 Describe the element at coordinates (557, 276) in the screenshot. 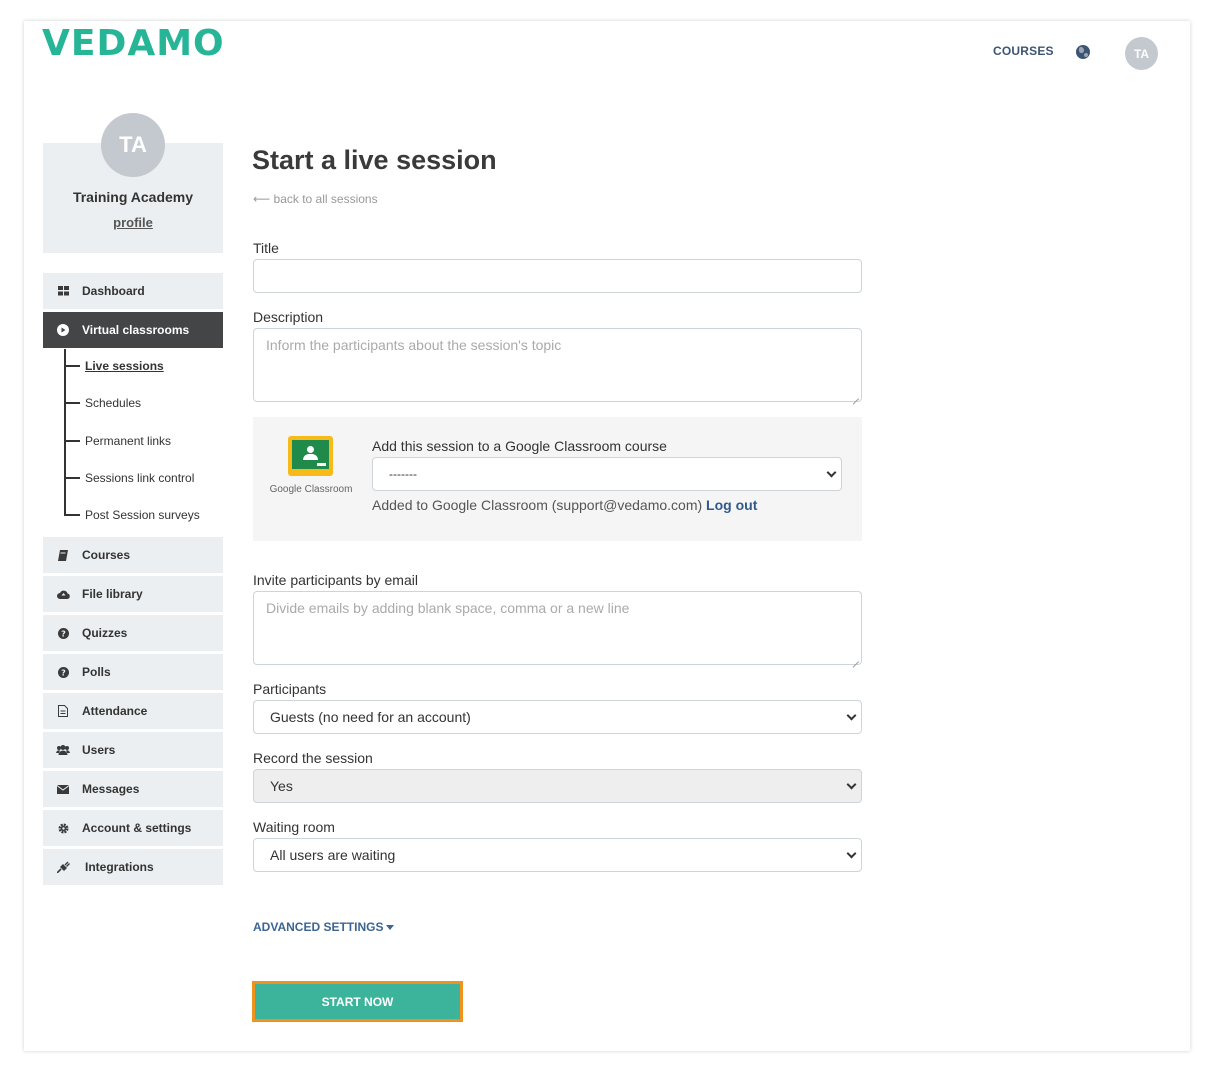

I see `title-input` at that location.